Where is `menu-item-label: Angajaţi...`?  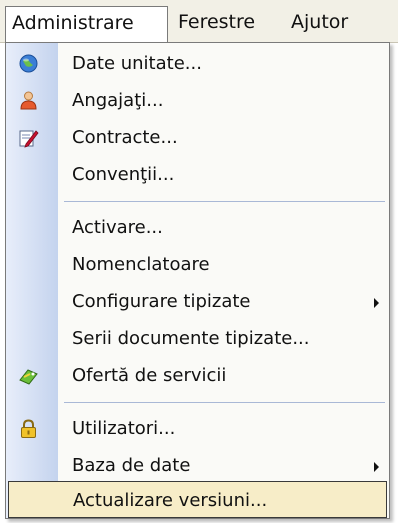
menu-item-label: Angajaţi... is located at coordinates (118, 100).